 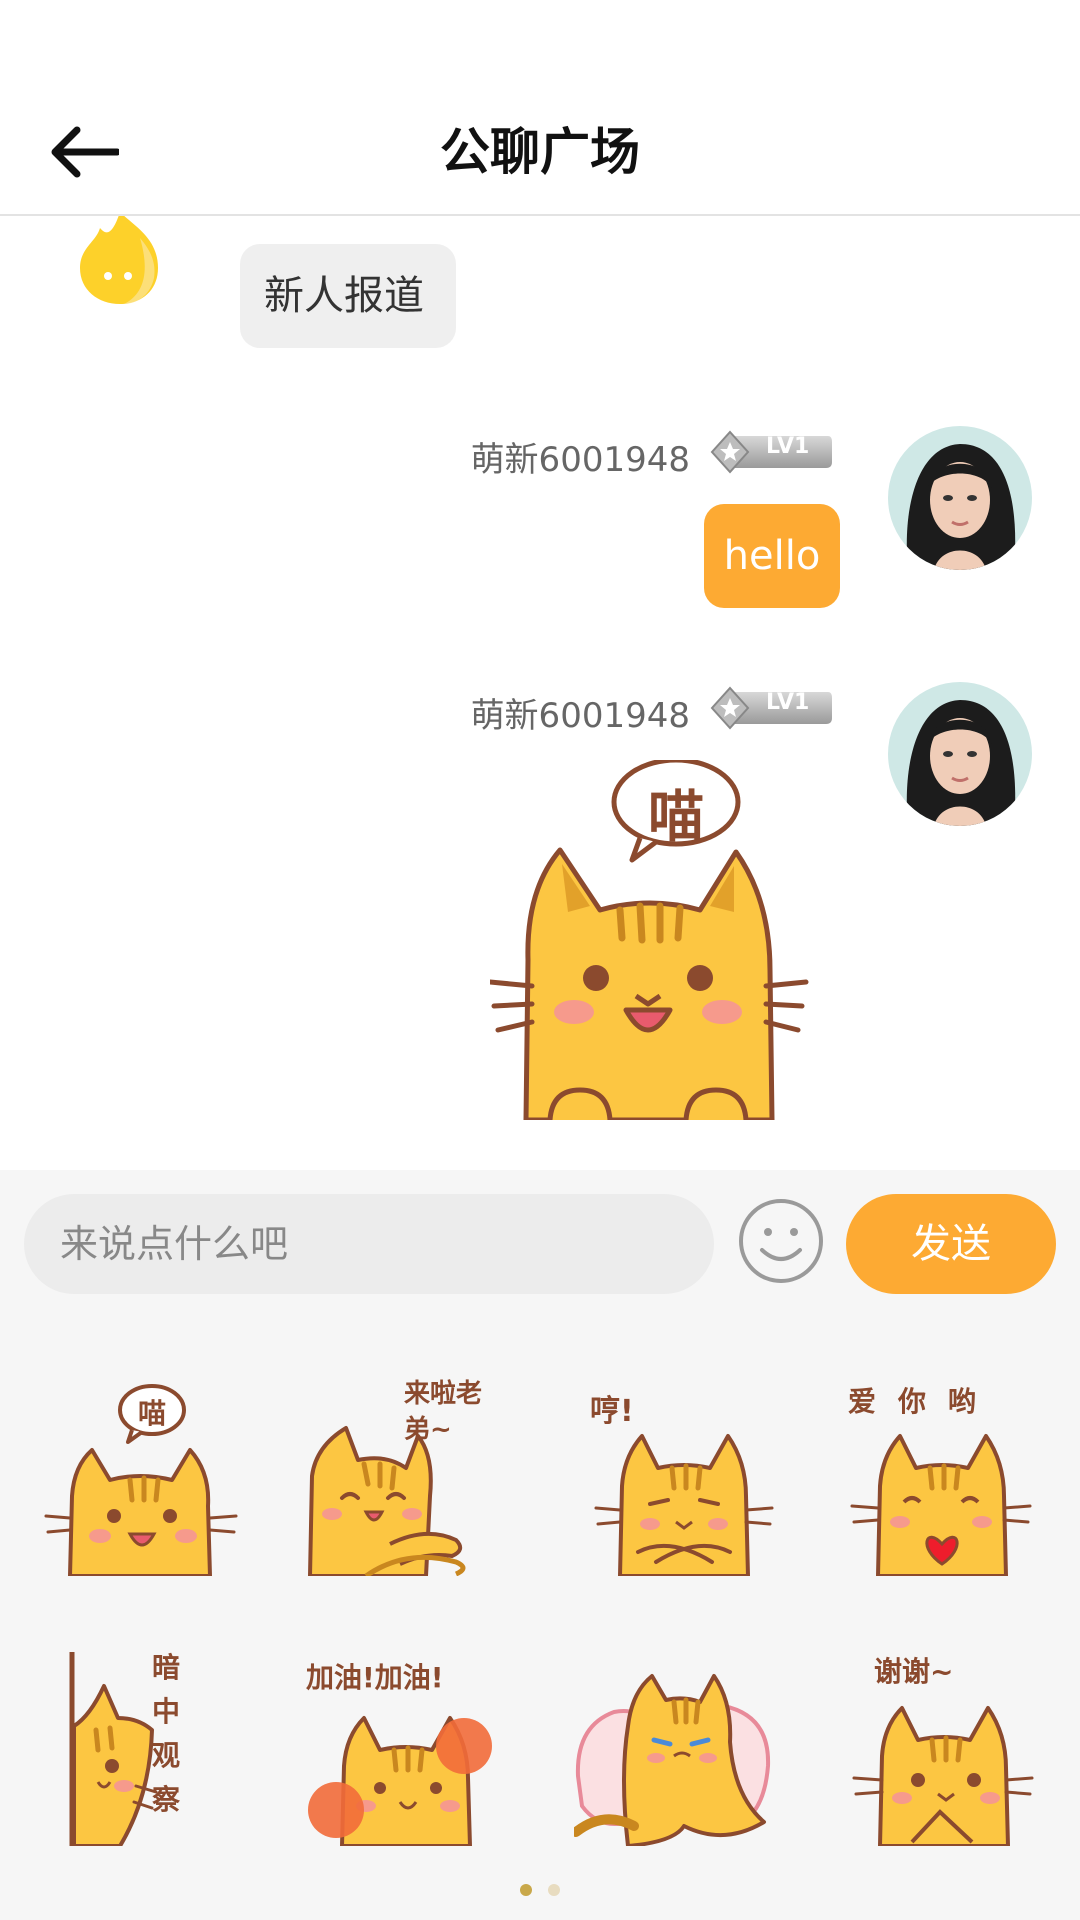 What do you see at coordinates (940, 1477) in the screenshot?
I see `sticker-item: 爱你哟` at bounding box center [940, 1477].